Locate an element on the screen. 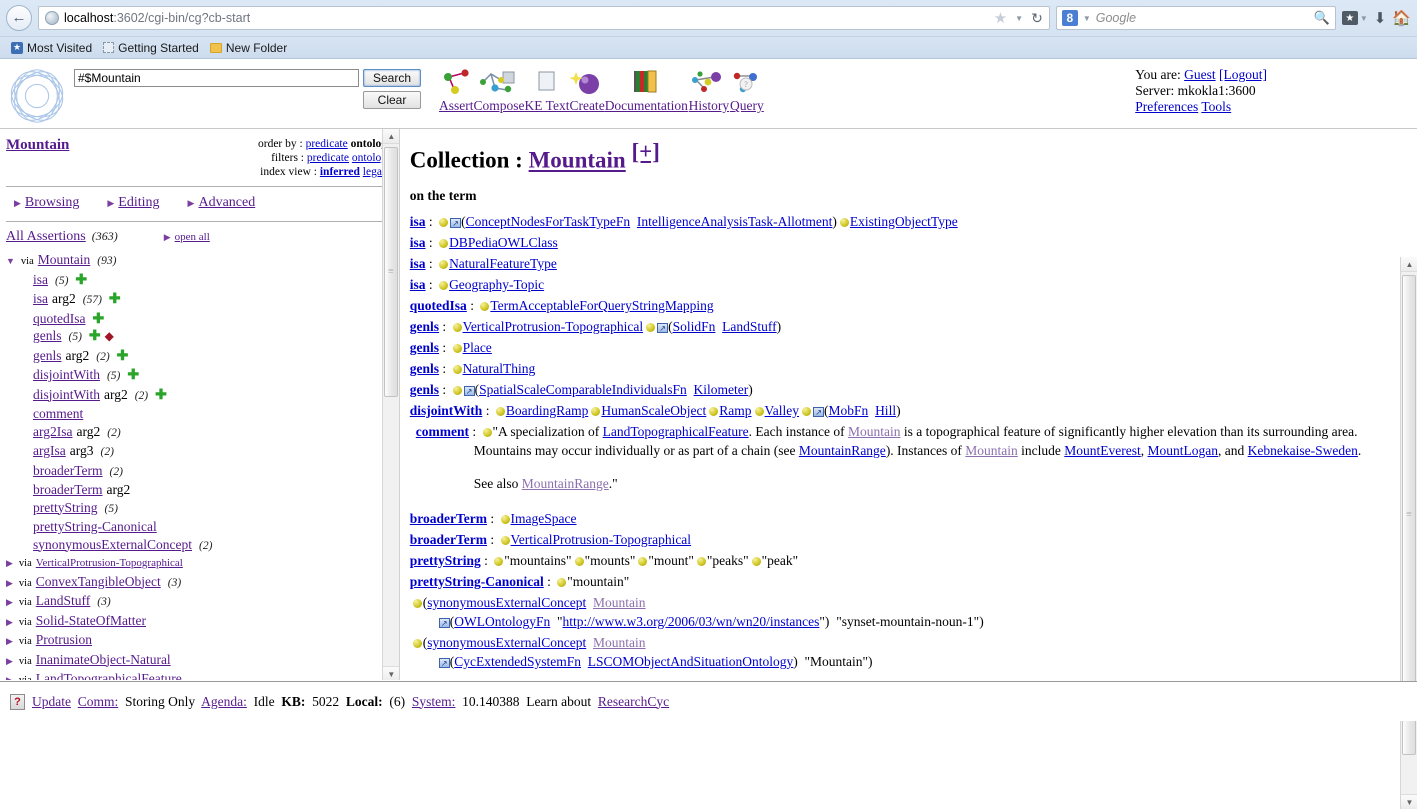 The image size is (1417, 809). filters-predicate: predicate is located at coordinates (328, 158).